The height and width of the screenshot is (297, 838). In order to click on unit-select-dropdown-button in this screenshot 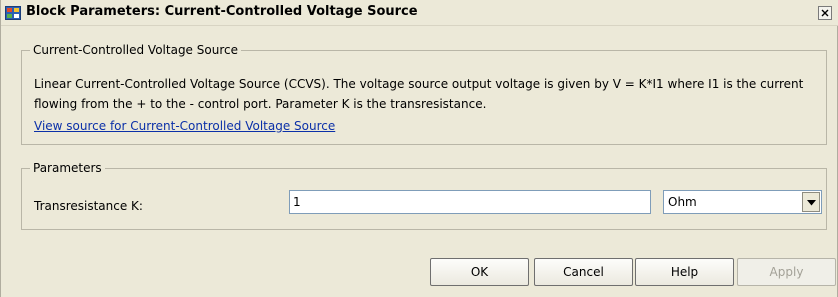, I will do `click(811, 202)`.